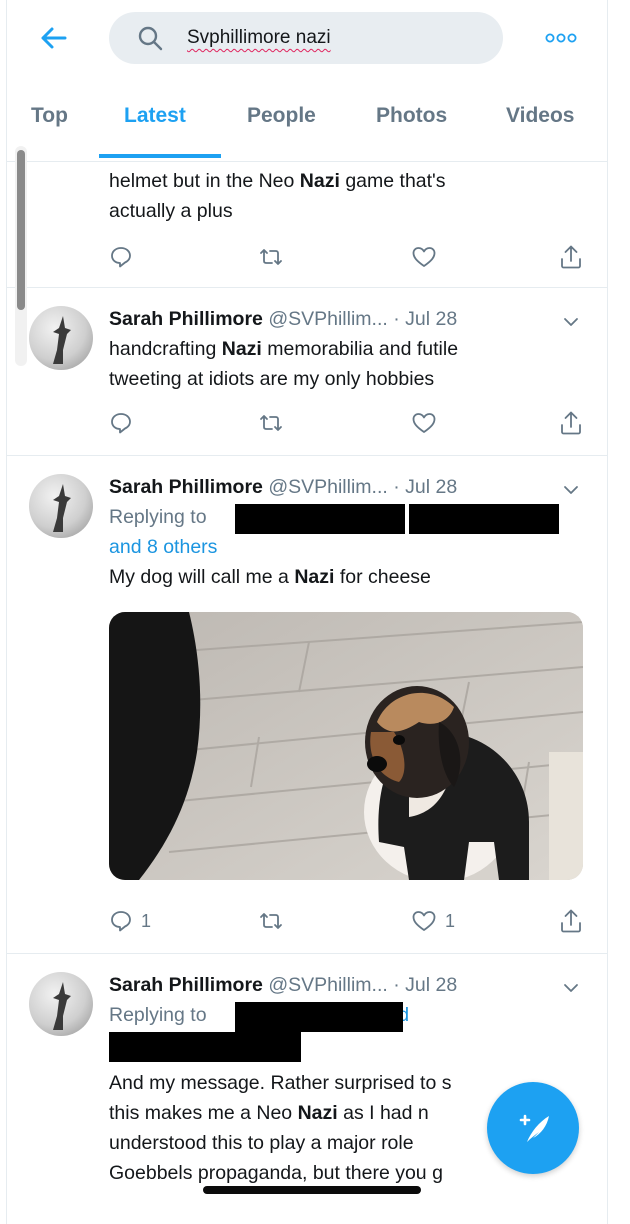 Image resolution: width=630 pixels, height=1224 pixels. I want to click on active-tab-indicator, so click(160, 156).